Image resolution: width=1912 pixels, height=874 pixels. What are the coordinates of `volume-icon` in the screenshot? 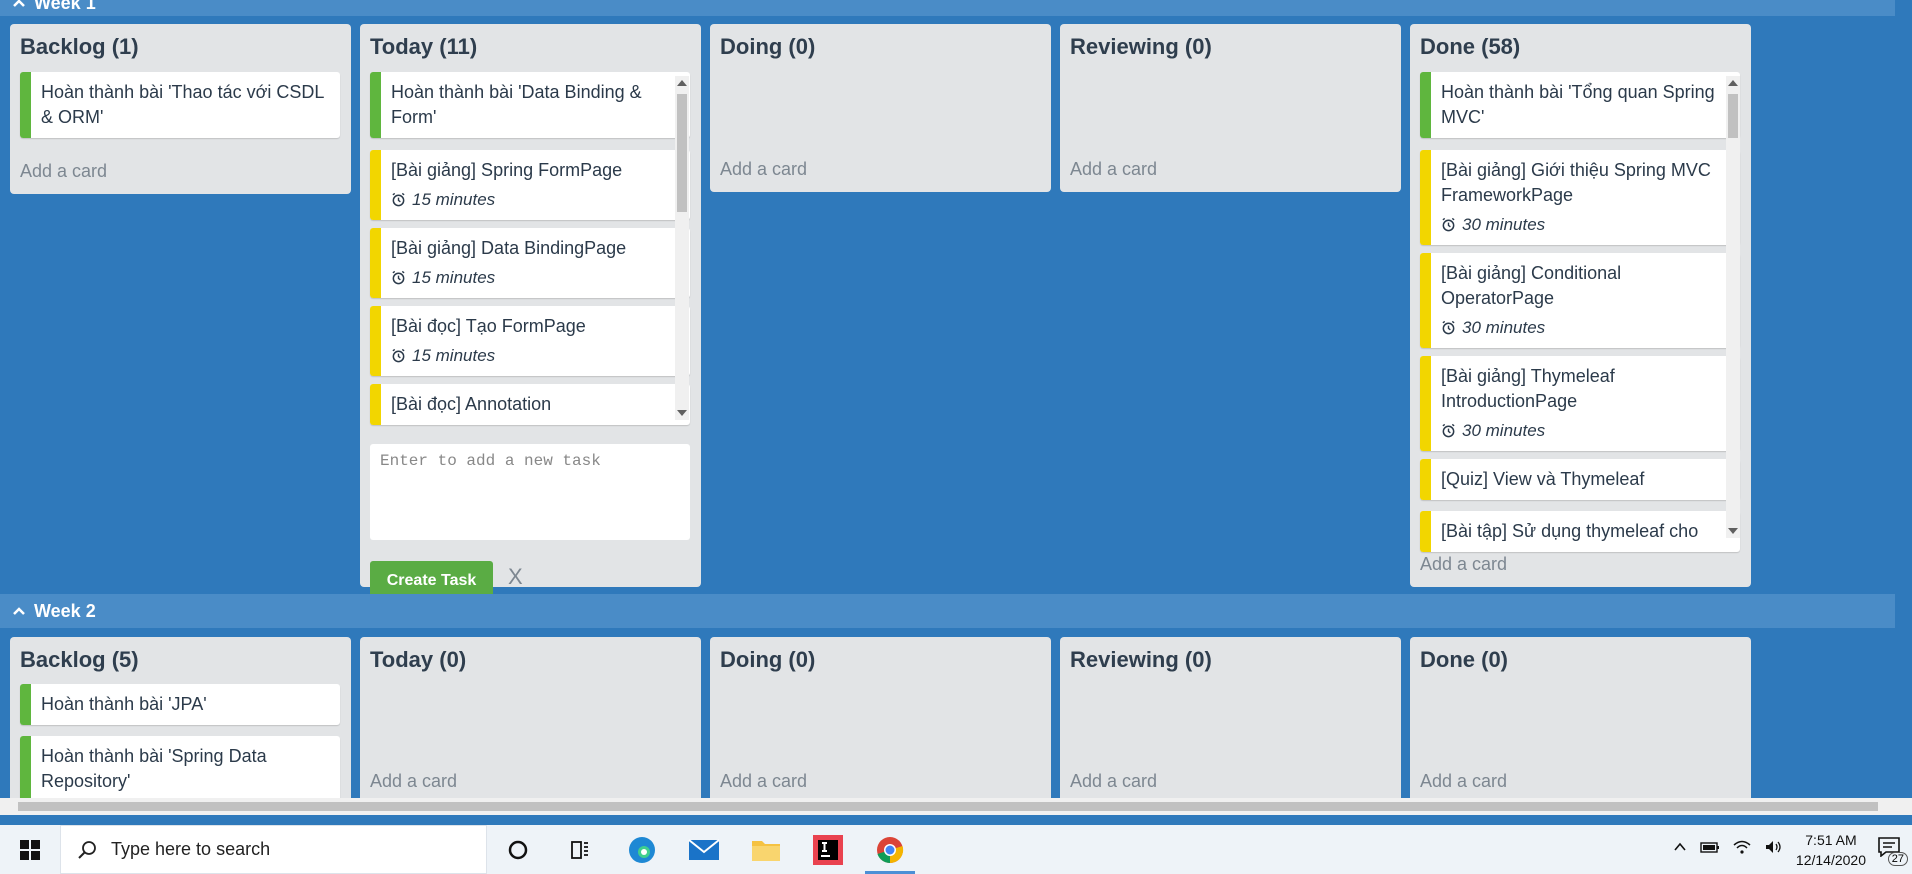 It's located at (1774, 849).